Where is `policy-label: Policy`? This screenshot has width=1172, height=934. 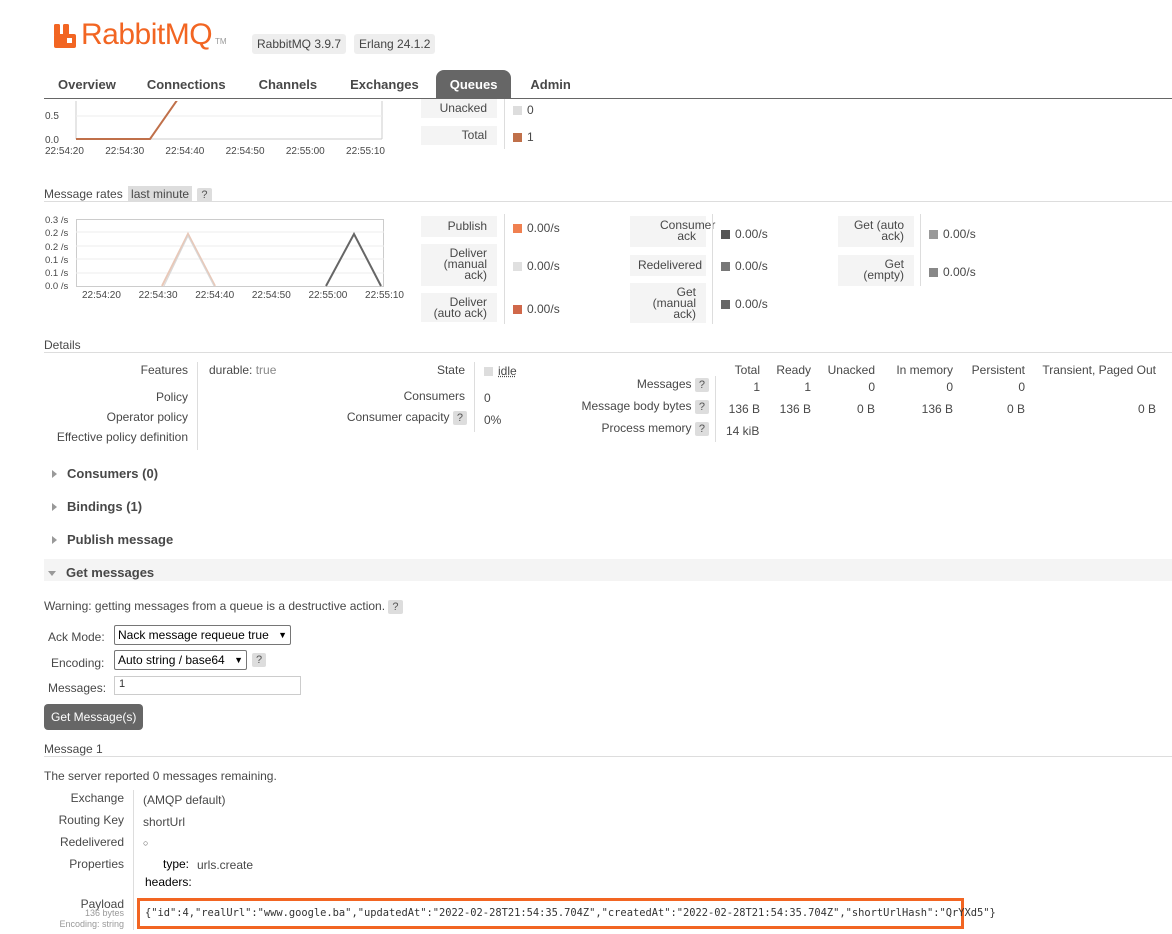 policy-label: Policy is located at coordinates (171, 397).